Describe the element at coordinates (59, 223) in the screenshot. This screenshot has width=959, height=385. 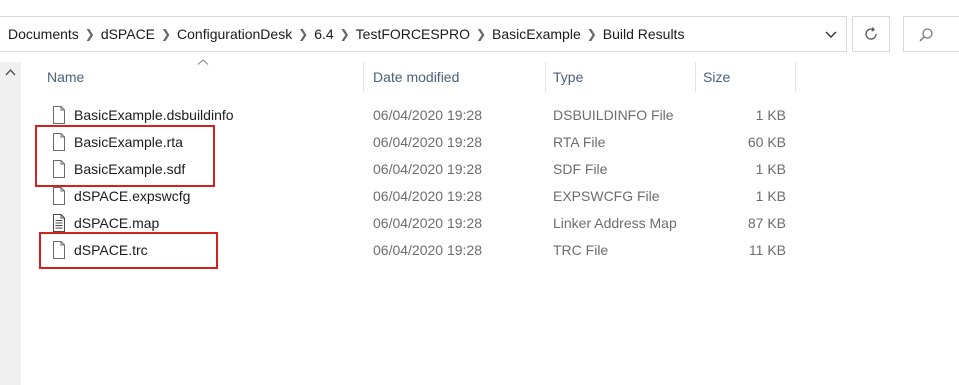
I see `text-file-icon` at that location.